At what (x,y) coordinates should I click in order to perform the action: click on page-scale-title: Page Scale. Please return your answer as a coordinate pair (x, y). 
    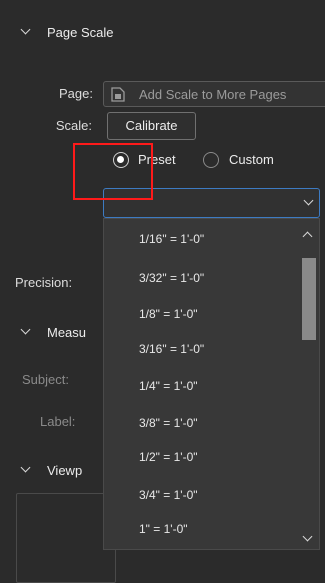
    Looking at the image, I should click on (80, 32).